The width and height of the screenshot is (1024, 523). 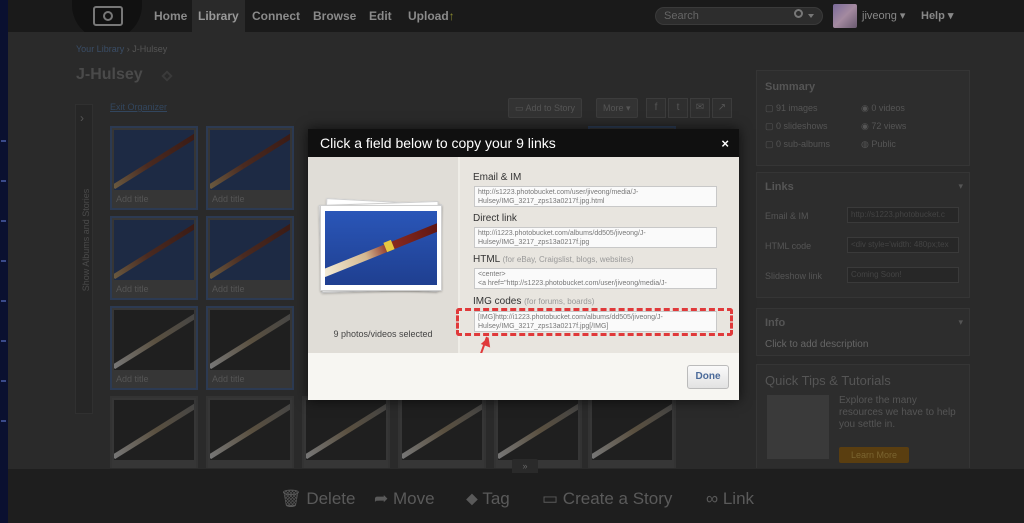 What do you see at coordinates (474, 498) in the screenshot?
I see `tag-icon: ⬥` at bounding box center [474, 498].